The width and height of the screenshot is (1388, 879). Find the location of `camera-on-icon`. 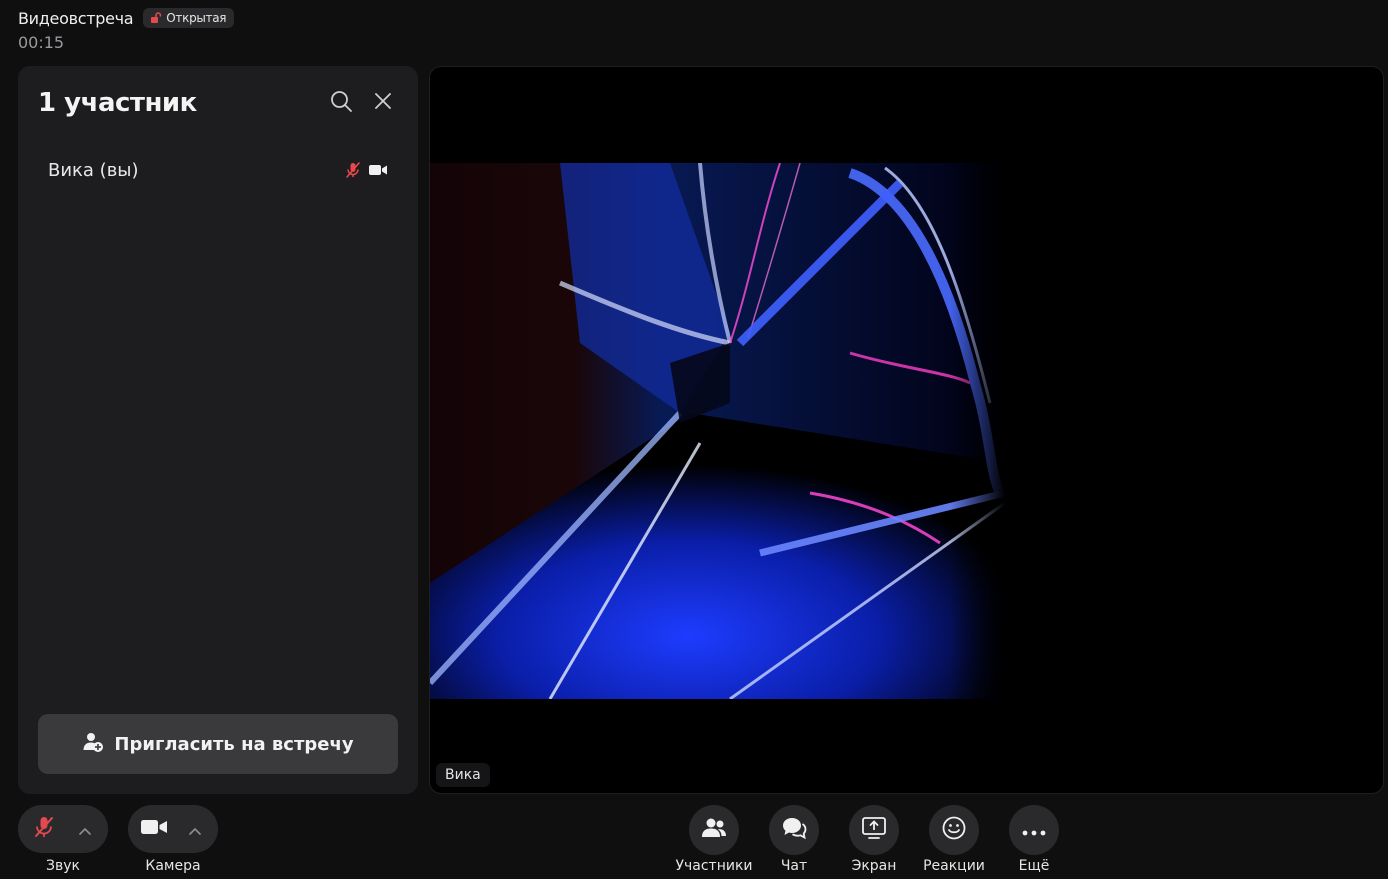

camera-on-icon is located at coordinates (378, 170).